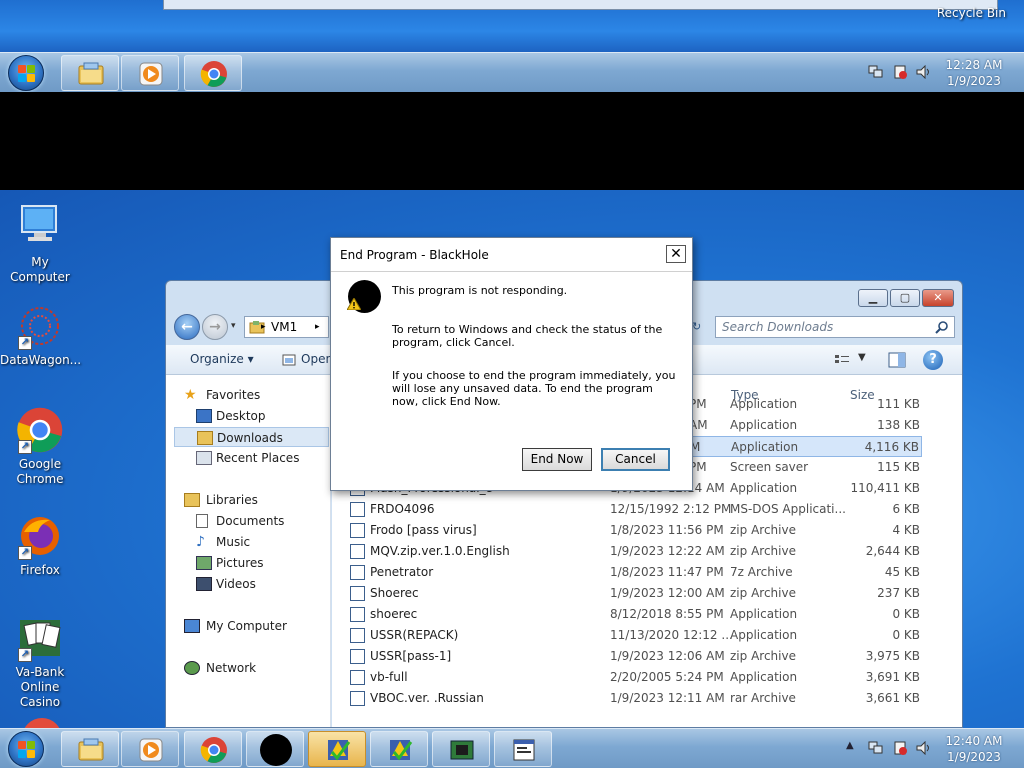 The width and height of the screenshot is (1024, 768). What do you see at coordinates (523, 749) in the screenshot?
I see `taskbar-document-app-button` at bounding box center [523, 749].